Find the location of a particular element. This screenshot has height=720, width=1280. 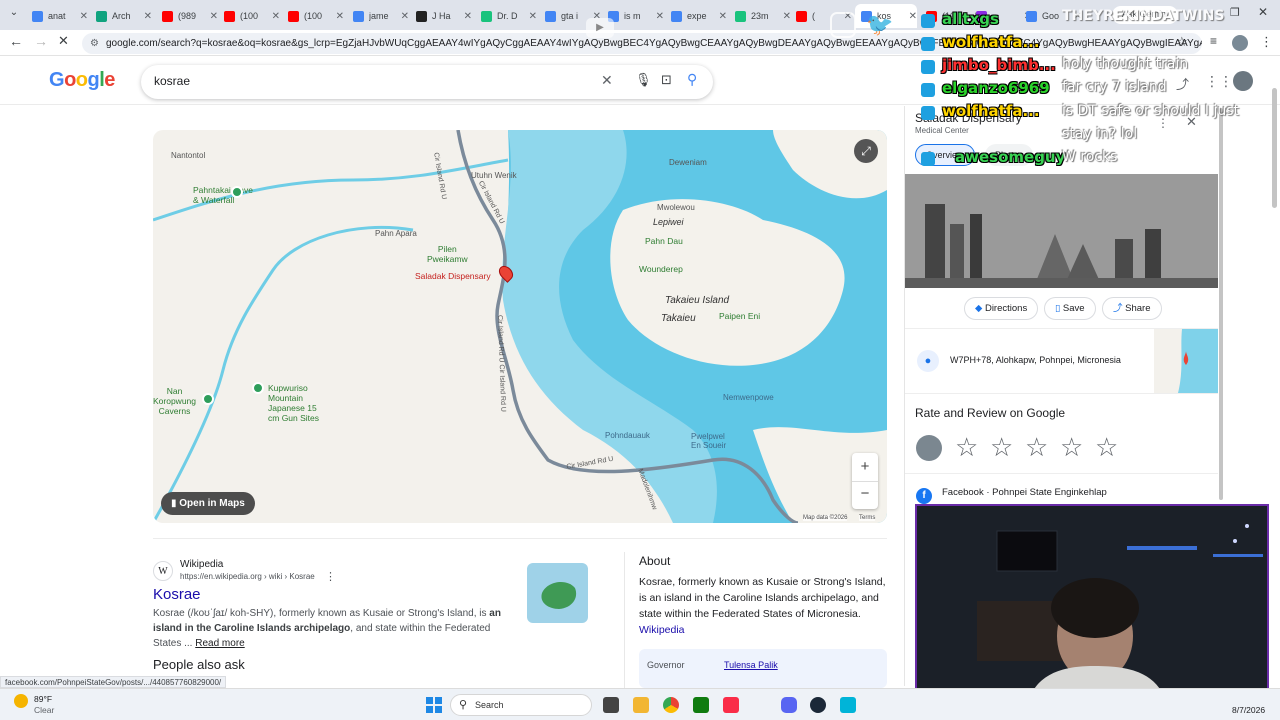

cave-pin-icon is located at coordinates (237, 192).